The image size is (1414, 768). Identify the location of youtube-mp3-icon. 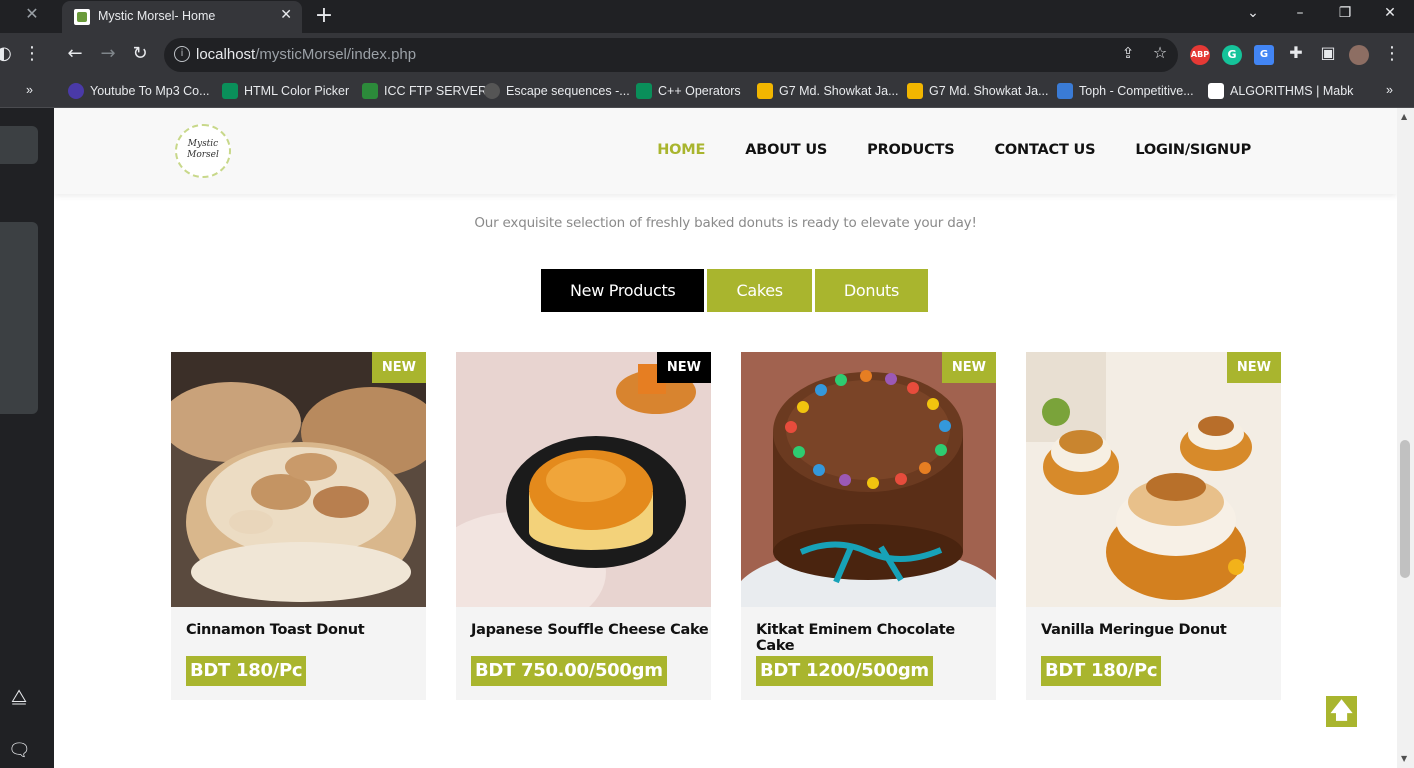
(76, 91).